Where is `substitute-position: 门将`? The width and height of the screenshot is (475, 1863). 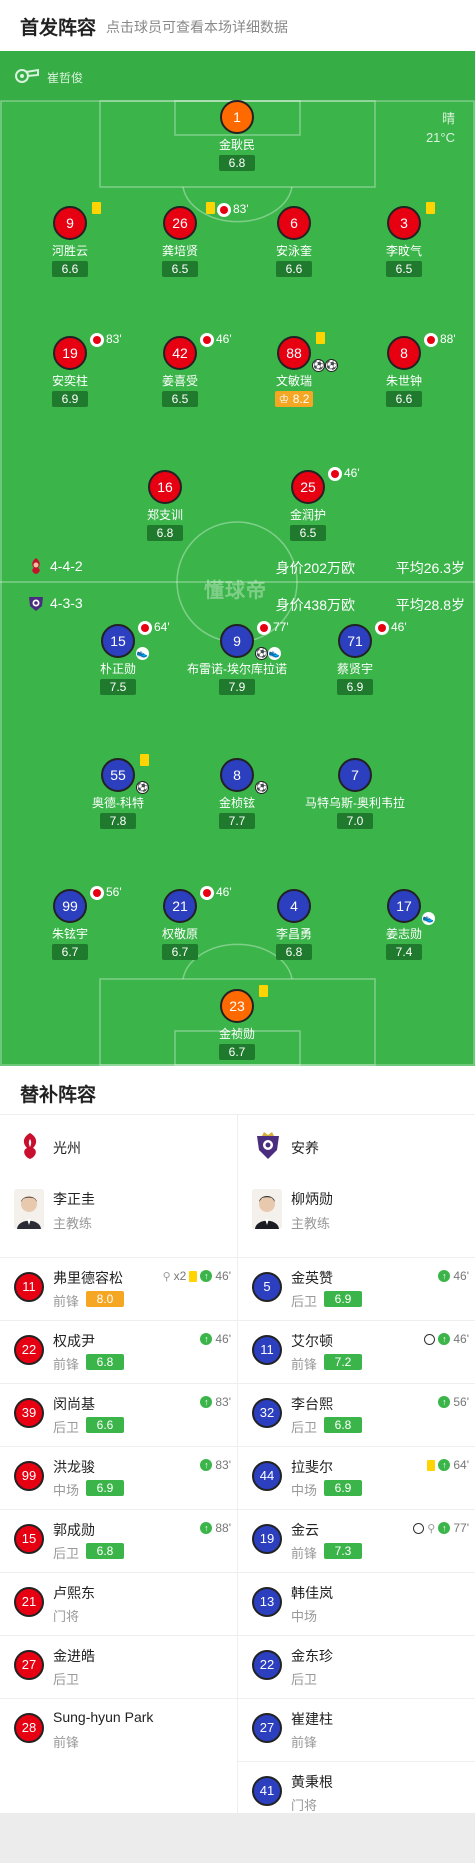 substitute-position: 门将 is located at coordinates (66, 1616).